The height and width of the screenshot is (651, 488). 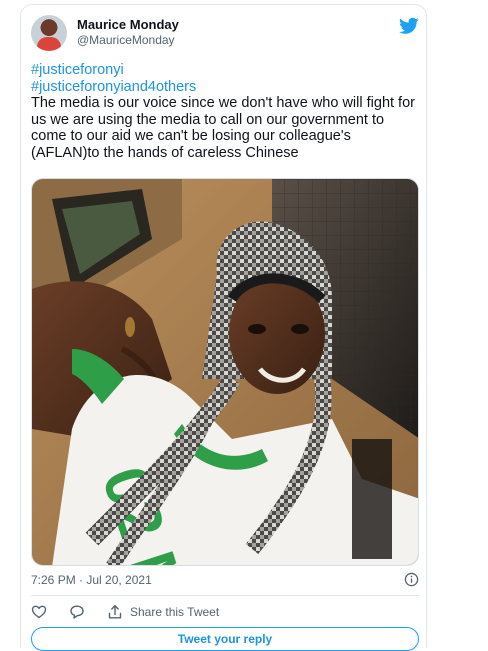 I want to click on tweet-meta: 7:26 PM · Jul 20, 2021, so click(x=225, y=580).